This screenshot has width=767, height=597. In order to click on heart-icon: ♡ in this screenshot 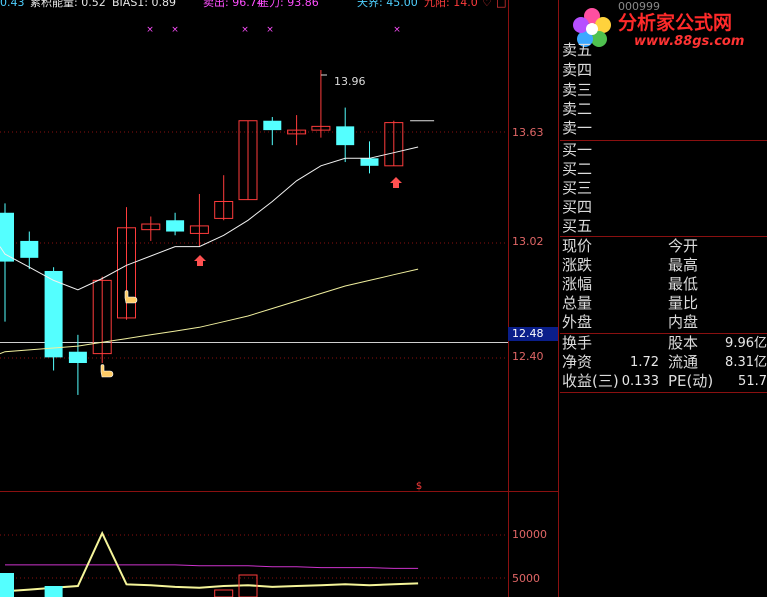, I will do `click(487, 4)`.